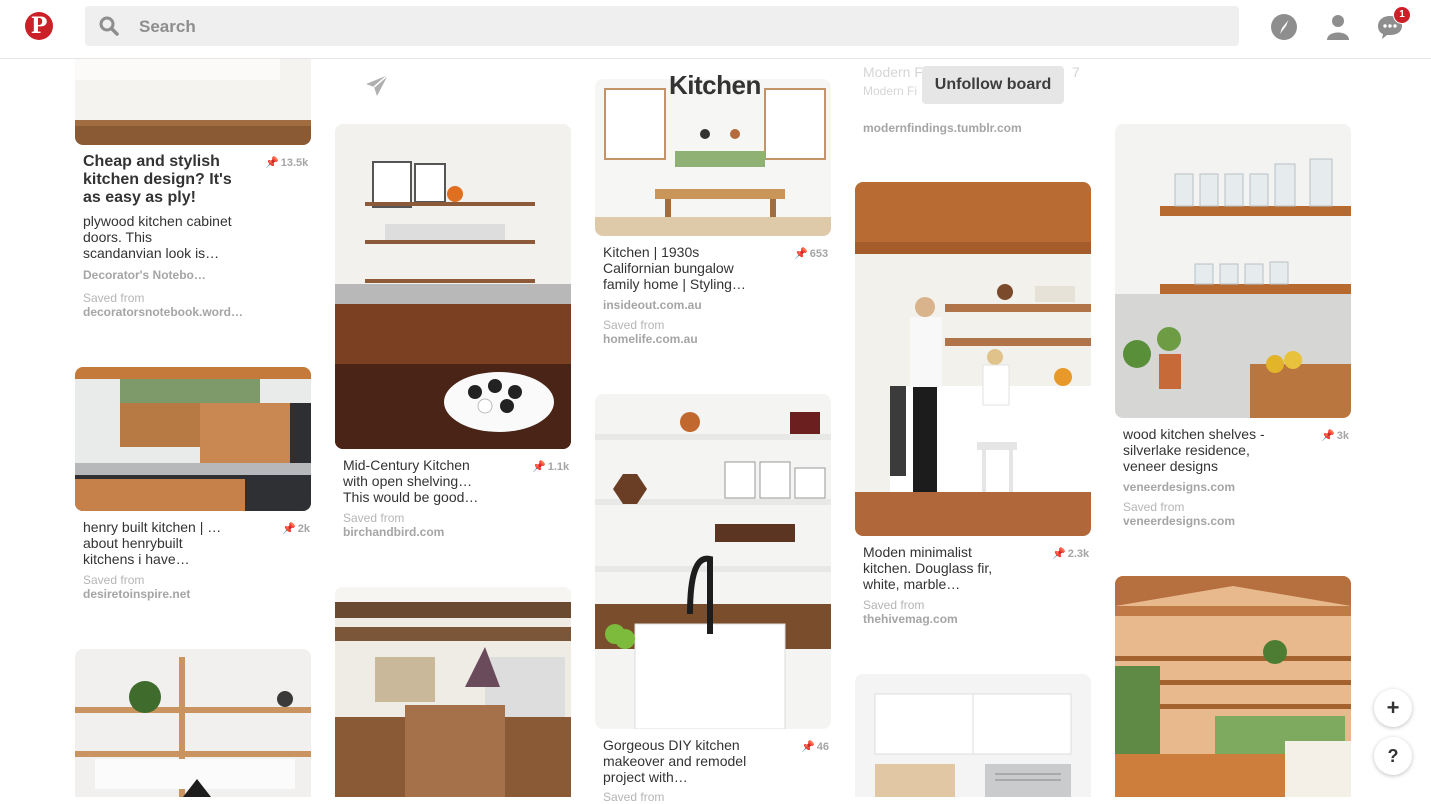  I want to click on notification-badge: 1, so click(1402, 15).